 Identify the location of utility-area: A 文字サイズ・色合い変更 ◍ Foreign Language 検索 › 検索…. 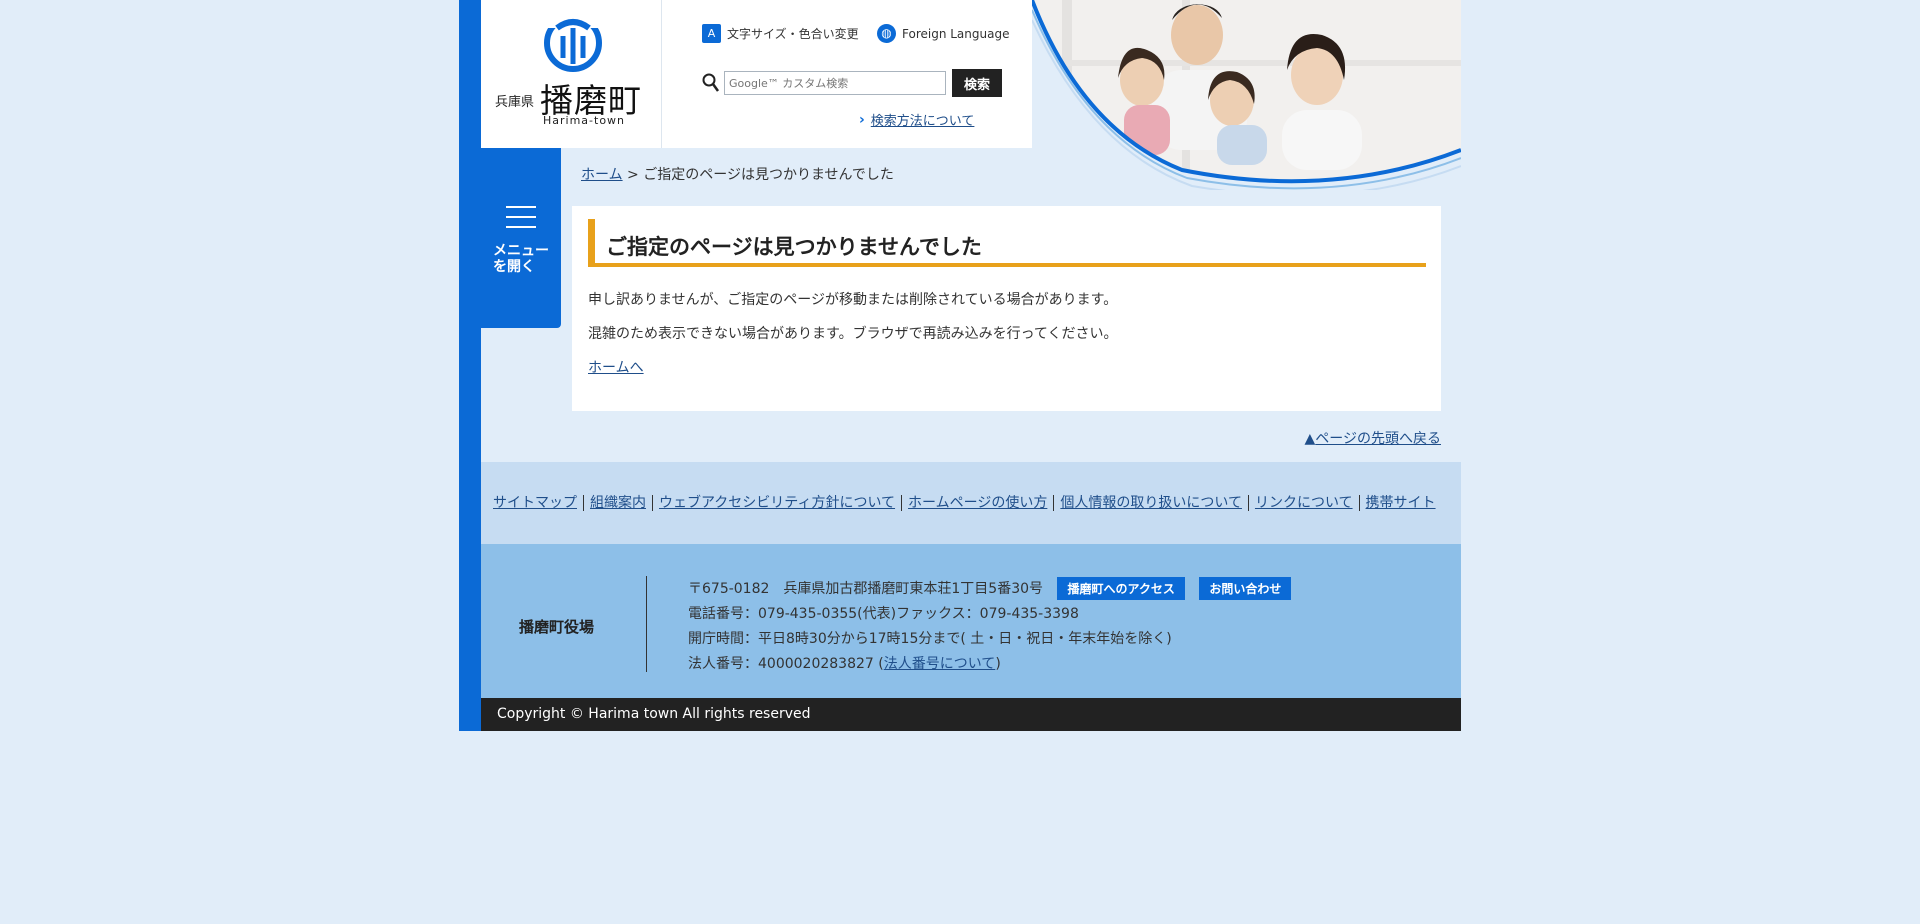
(847, 74).